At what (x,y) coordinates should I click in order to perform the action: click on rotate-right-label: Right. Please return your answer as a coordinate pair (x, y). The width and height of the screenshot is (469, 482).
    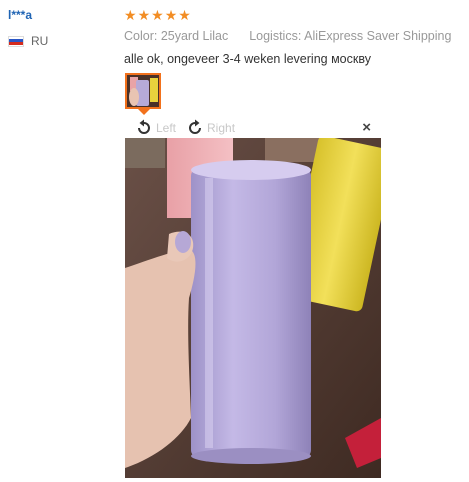
    Looking at the image, I should click on (221, 128).